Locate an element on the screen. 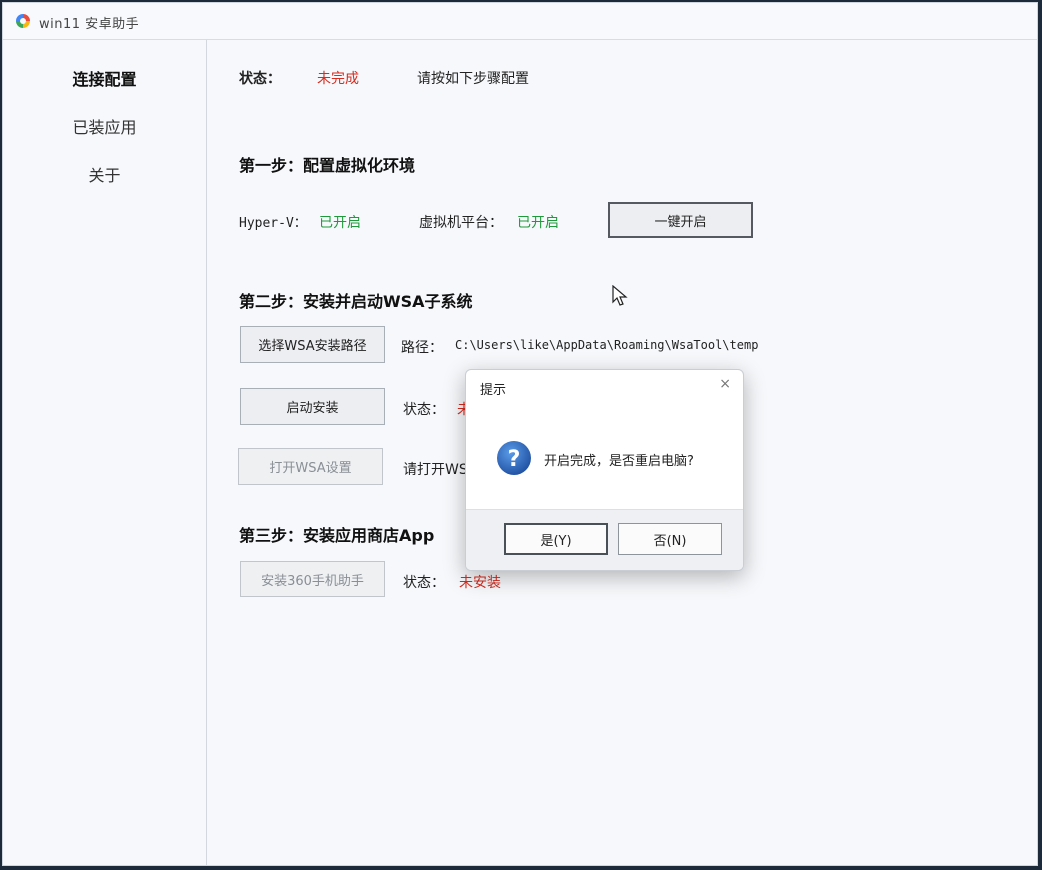 The image size is (1042, 870). install-360-assistant-button: 安装360手机助手 is located at coordinates (312, 579).